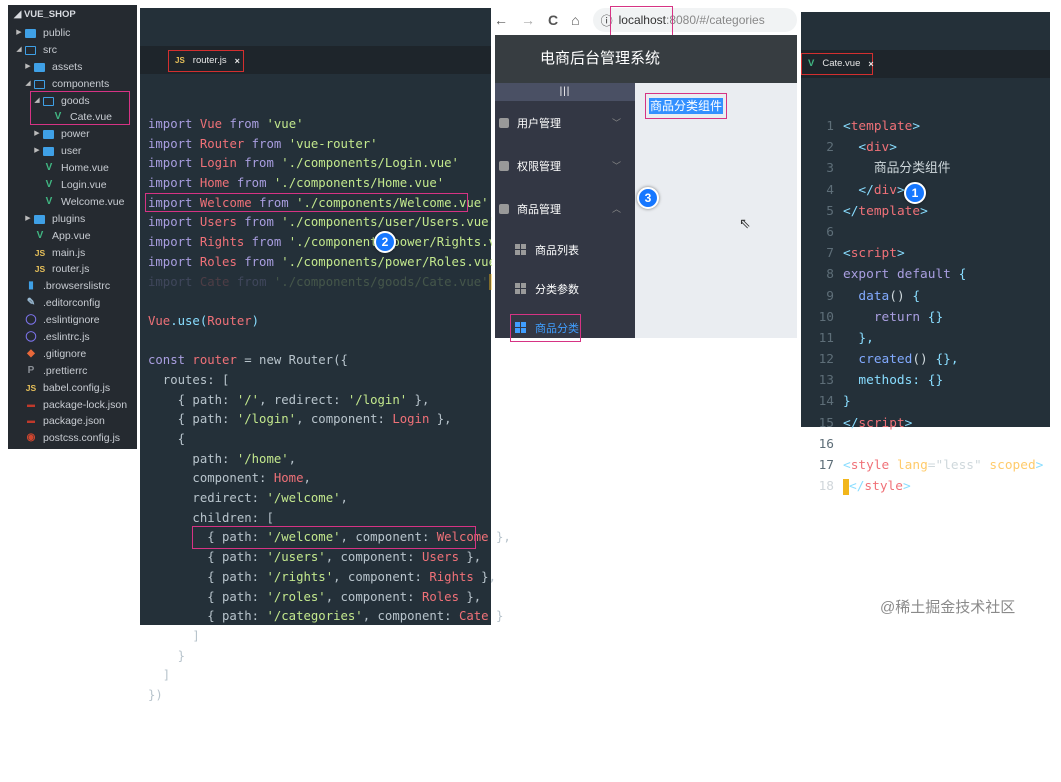  Describe the element at coordinates (72, 50) in the screenshot. I see `tree-item-src: ◢ src` at that location.